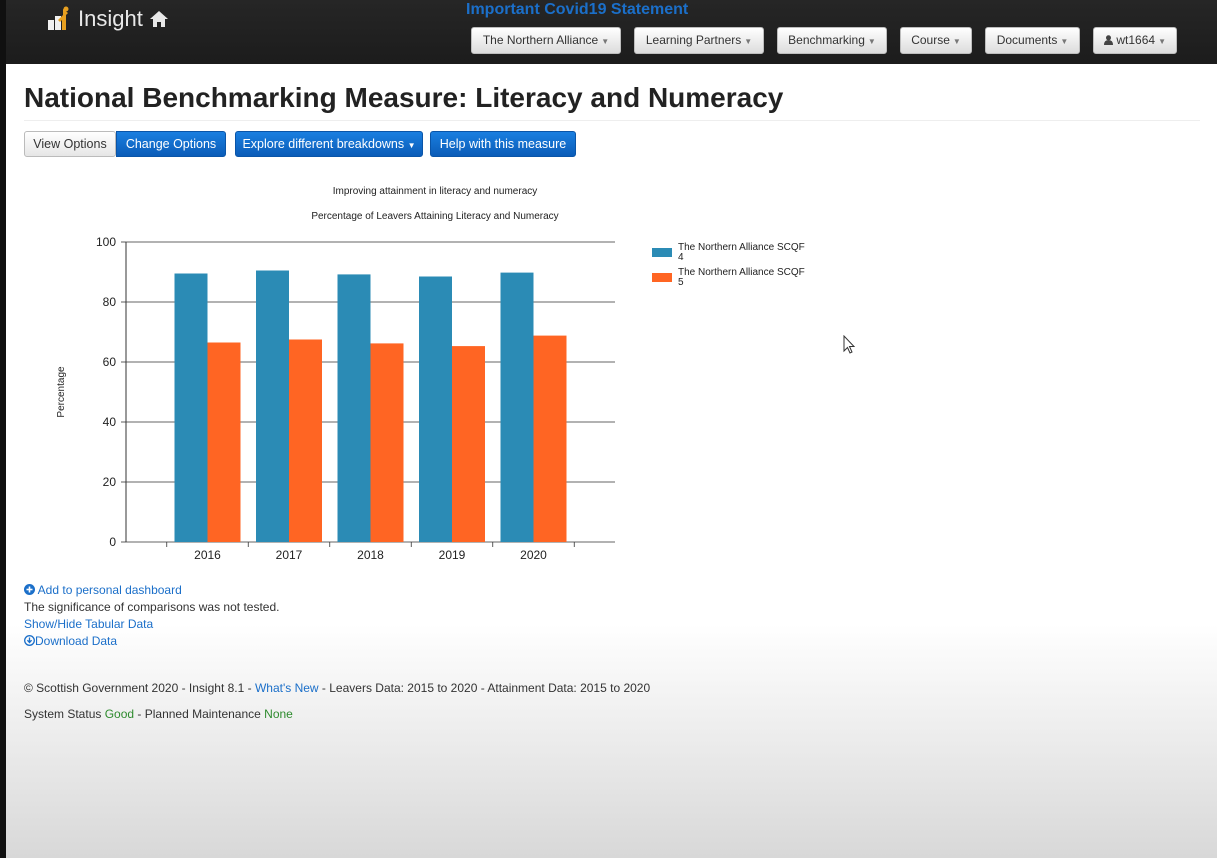 This screenshot has height=858, width=1217. Describe the element at coordinates (612, 120) in the screenshot. I see `title-divider` at that location.